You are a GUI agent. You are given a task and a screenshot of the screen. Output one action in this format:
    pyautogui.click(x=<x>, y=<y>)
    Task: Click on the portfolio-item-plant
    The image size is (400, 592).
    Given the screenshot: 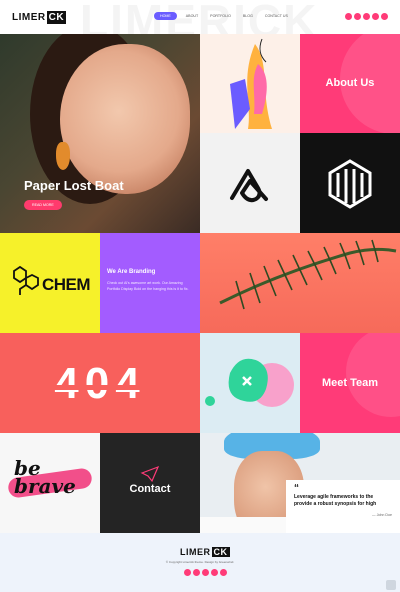 What is the action you would take?
    pyautogui.click(x=300, y=283)
    